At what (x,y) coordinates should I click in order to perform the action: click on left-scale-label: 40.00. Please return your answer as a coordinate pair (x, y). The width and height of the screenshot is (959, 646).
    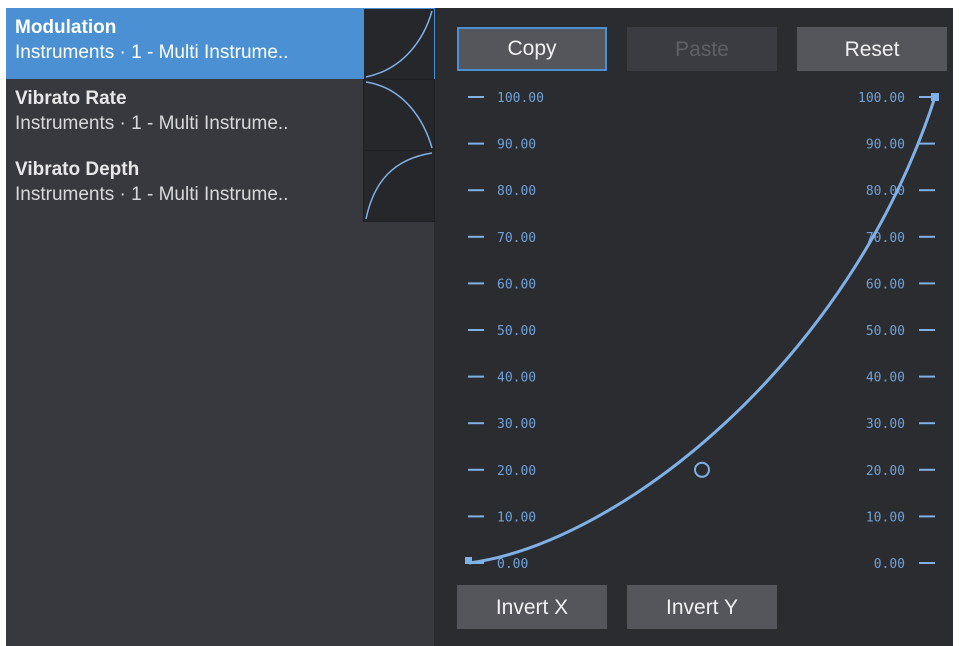
    Looking at the image, I should click on (516, 378).